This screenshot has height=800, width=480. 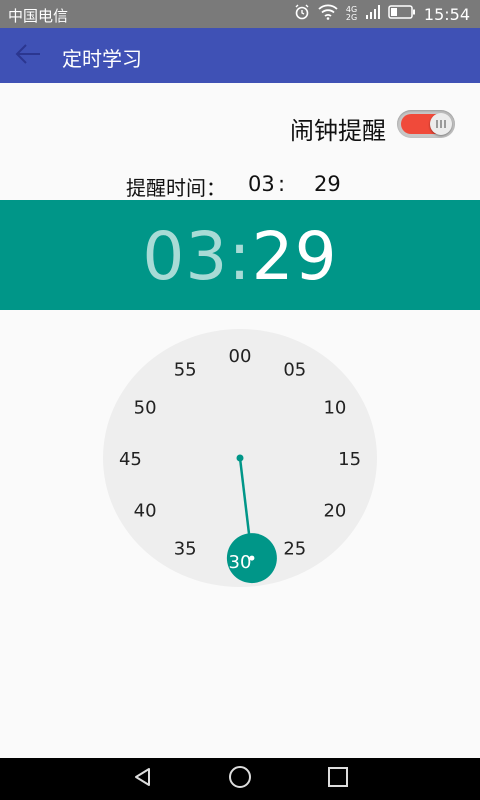 I want to click on picker-minute: 29, so click(x=295, y=256).